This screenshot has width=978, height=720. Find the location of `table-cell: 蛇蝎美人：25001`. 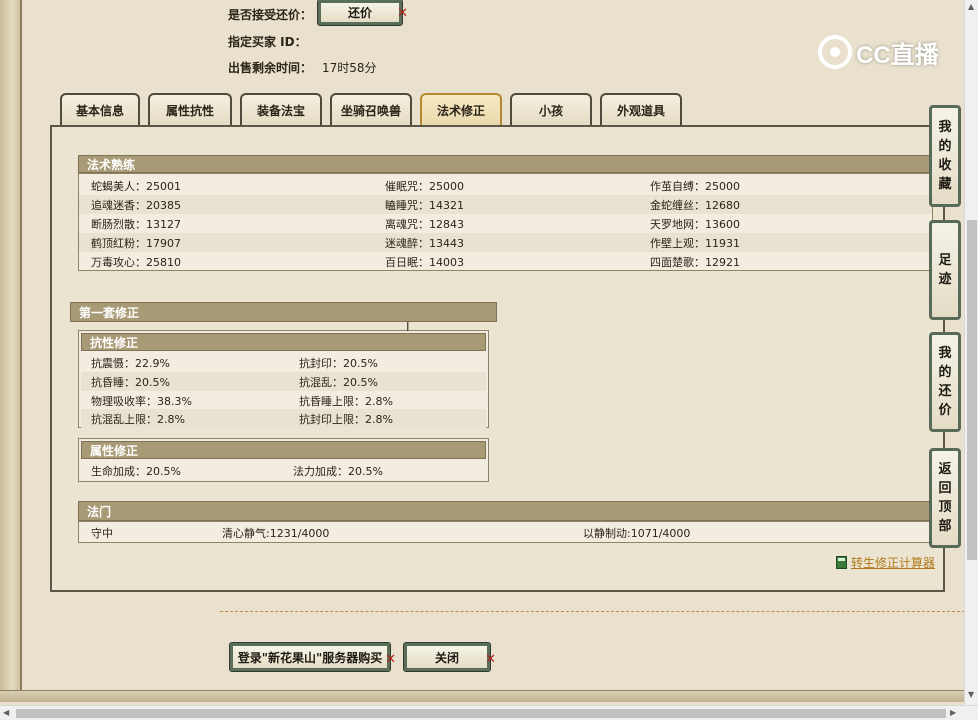

table-cell: 蛇蝎美人：25001 is located at coordinates (136, 186).